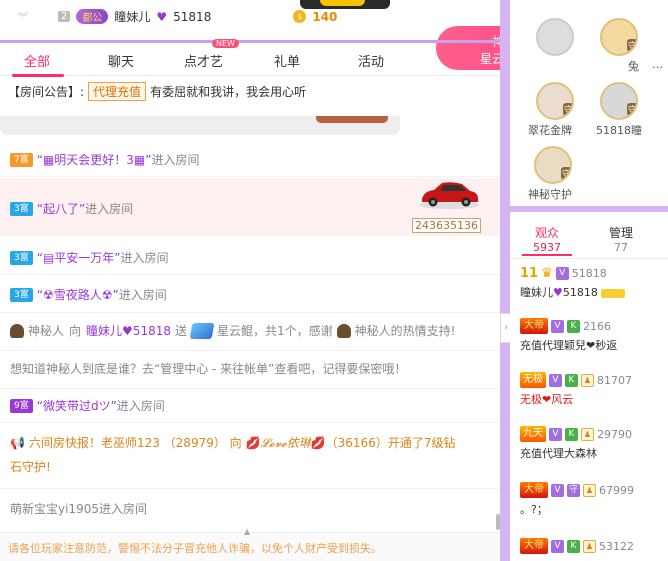  I want to click on tab-chat: 聊天, so click(121, 60).